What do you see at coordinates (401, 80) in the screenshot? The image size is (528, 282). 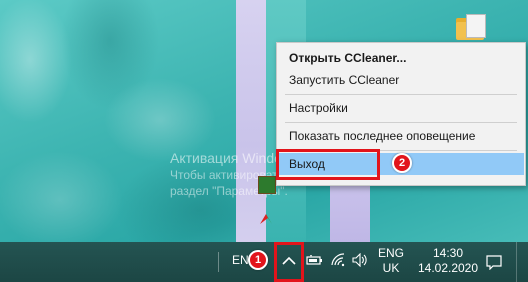 I see `menu-item-run-ccleaner: Запустить CCleaner` at bounding box center [401, 80].